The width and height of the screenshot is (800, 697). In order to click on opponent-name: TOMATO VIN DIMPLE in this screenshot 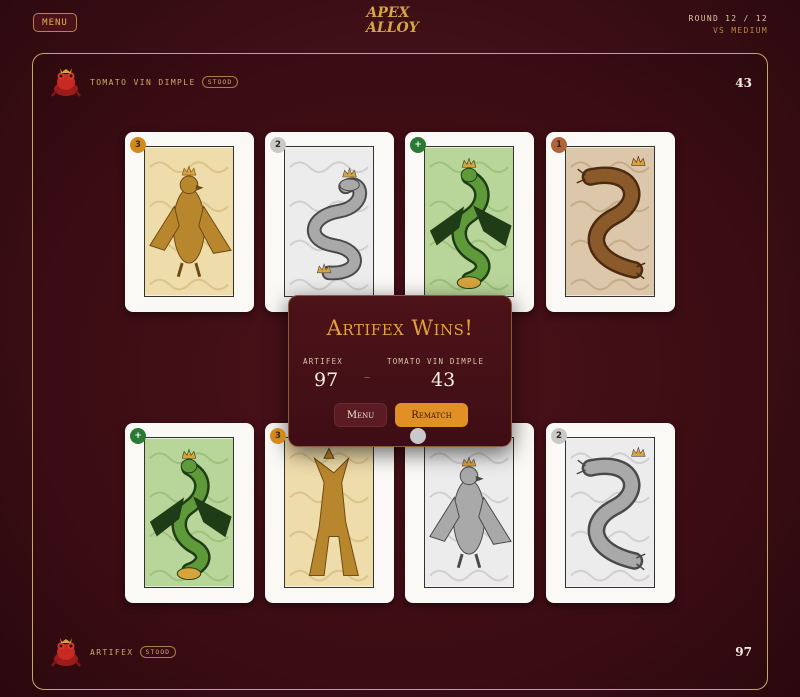, I will do `click(143, 82)`.